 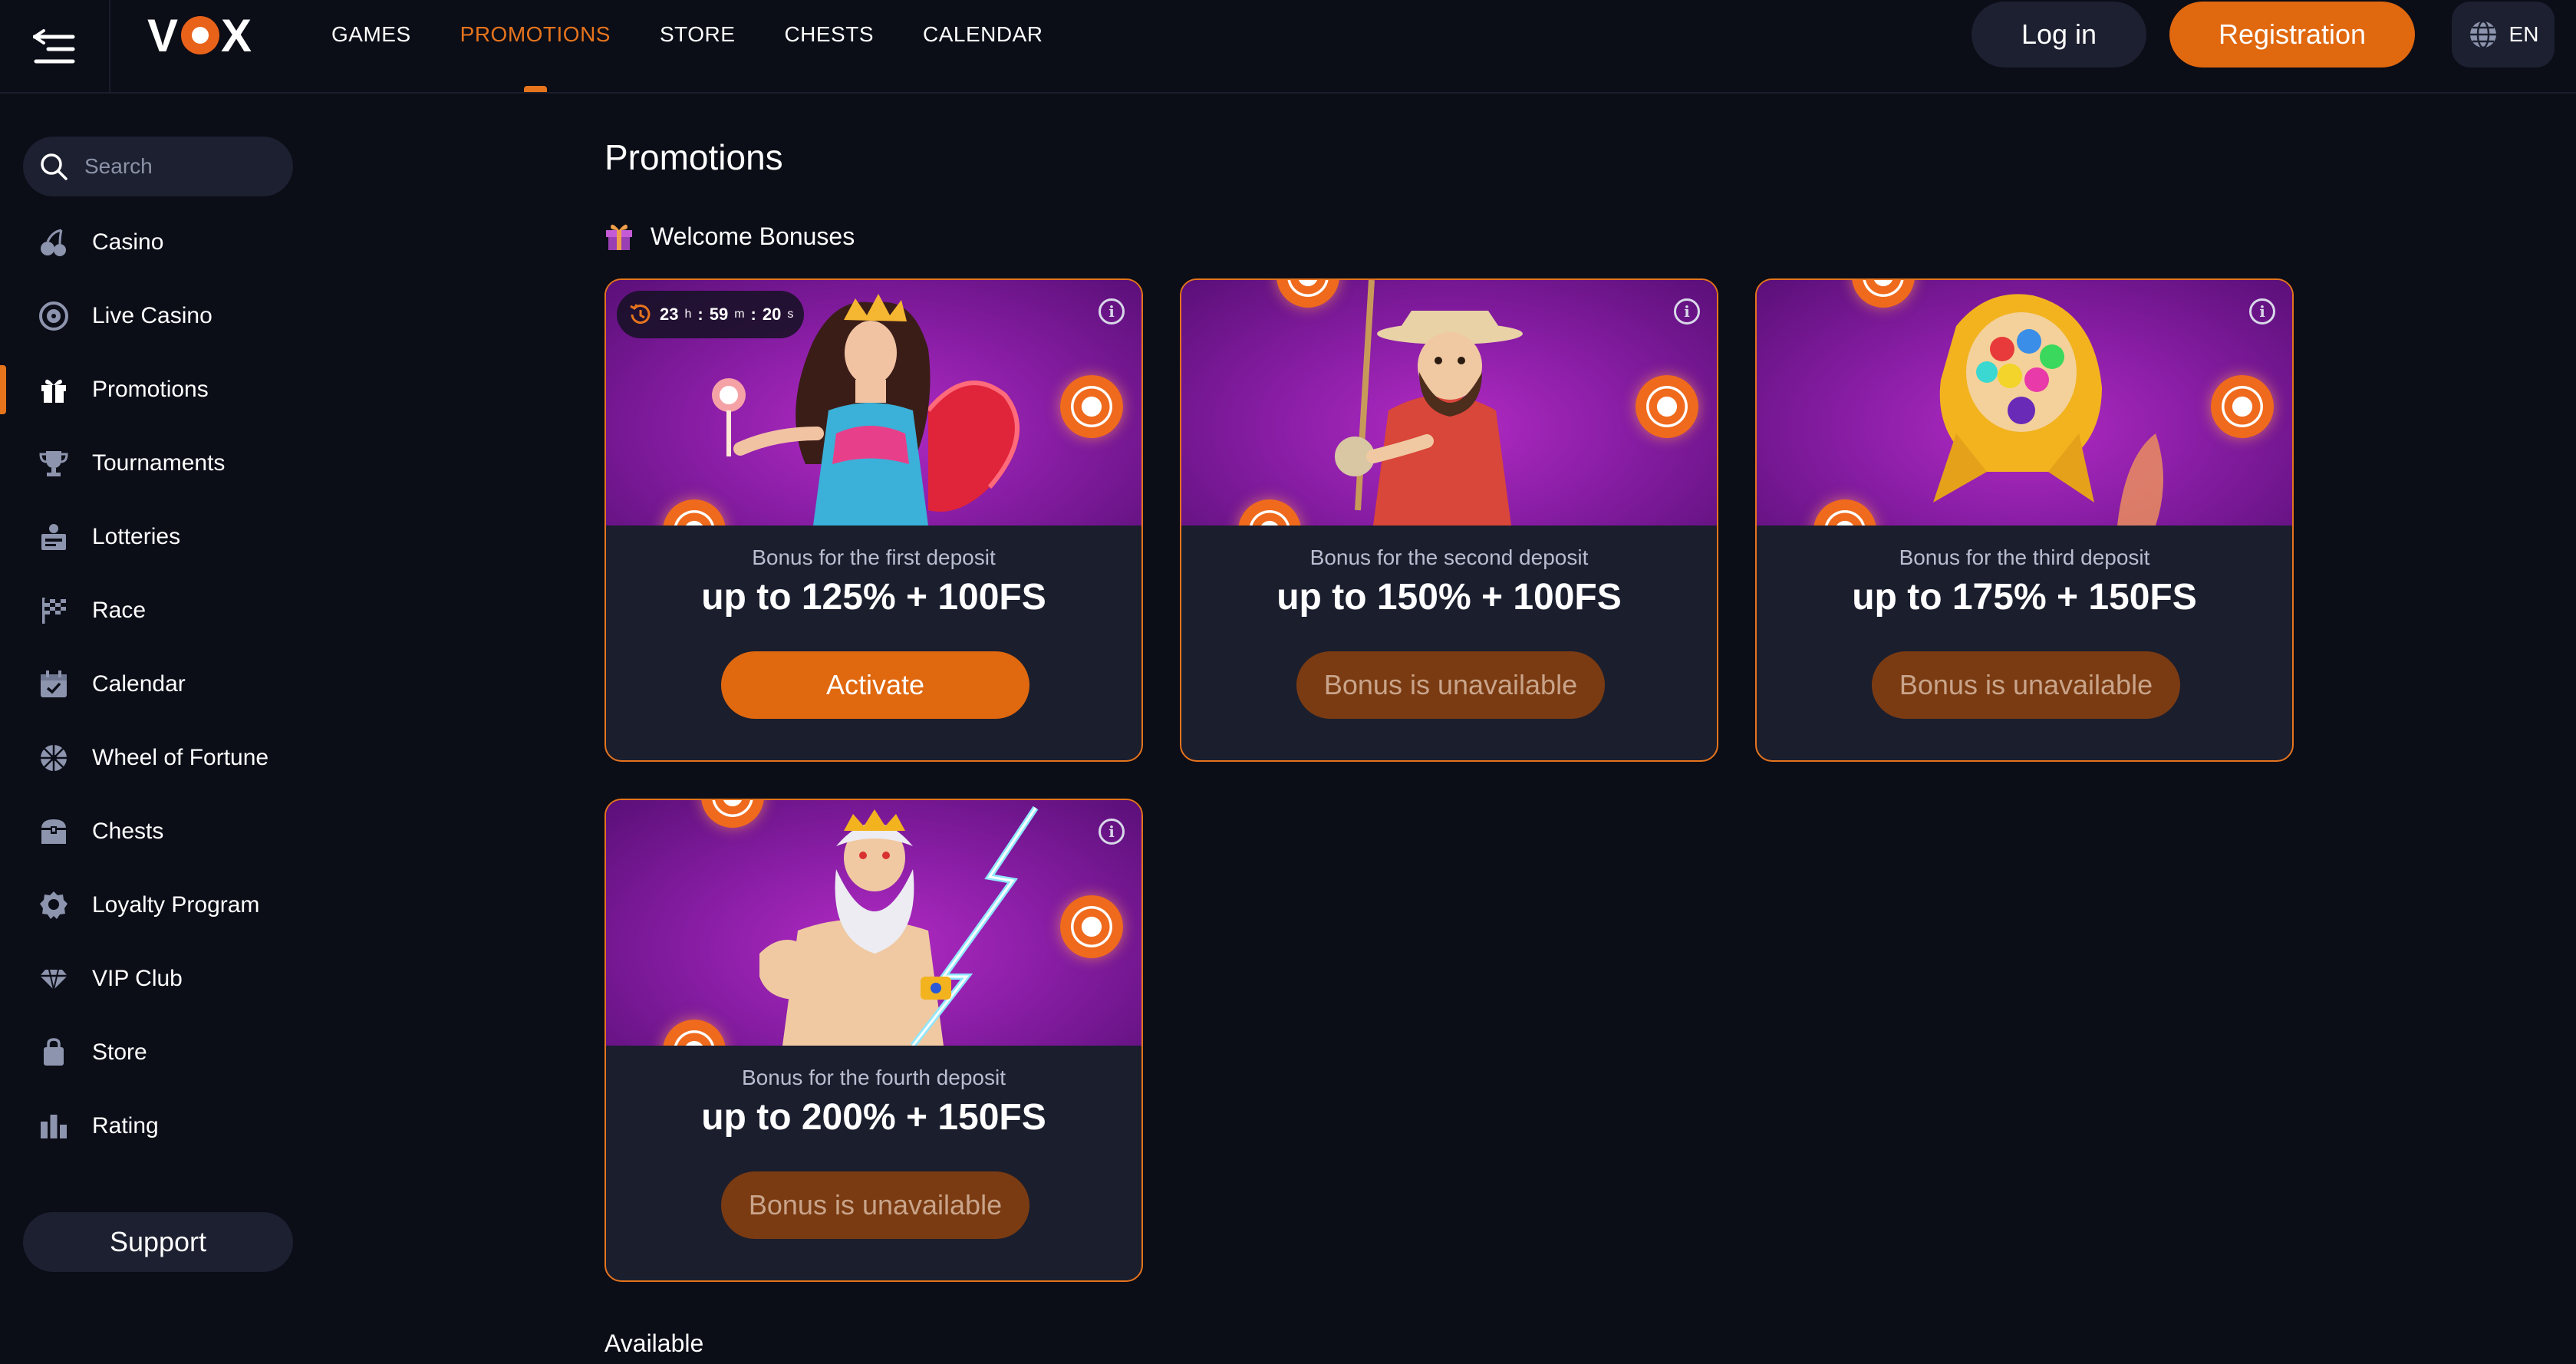 I want to click on vox-logo: VX, so click(x=200, y=35).